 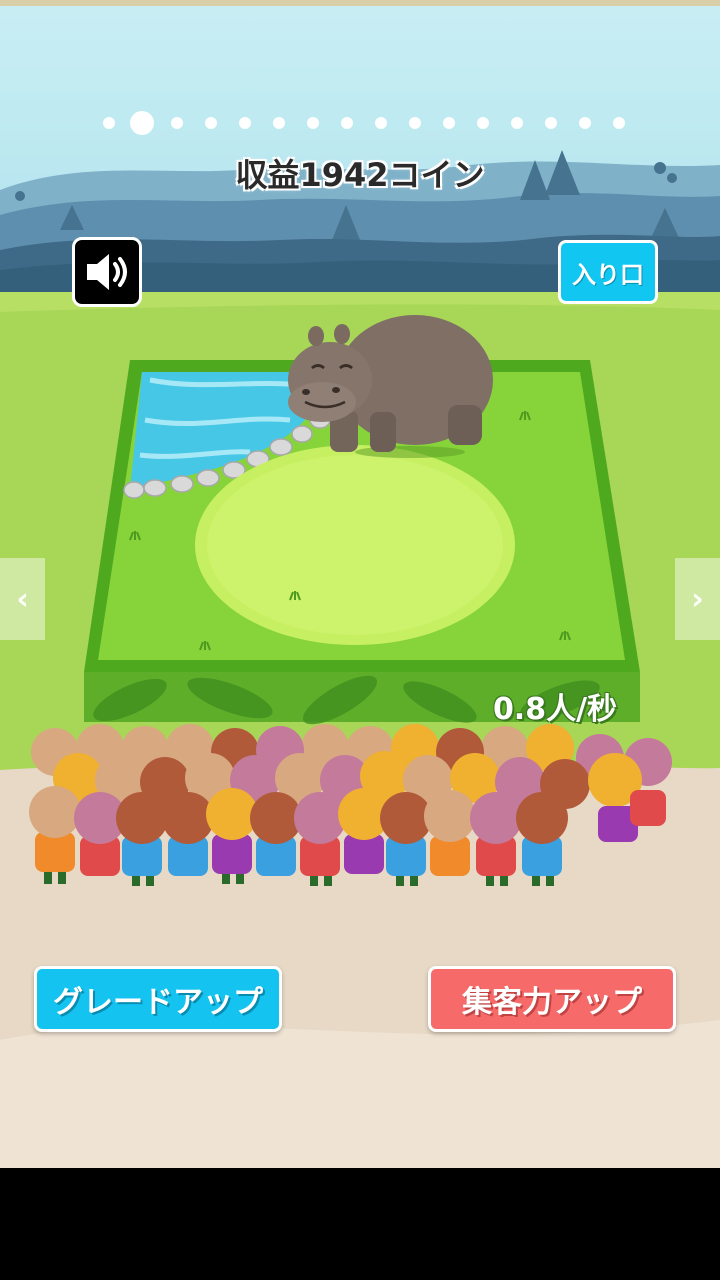 What do you see at coordinates (360, 1224) in the screenshot?
I see `navigation-bar-area` at bounding box center [360, 1224].